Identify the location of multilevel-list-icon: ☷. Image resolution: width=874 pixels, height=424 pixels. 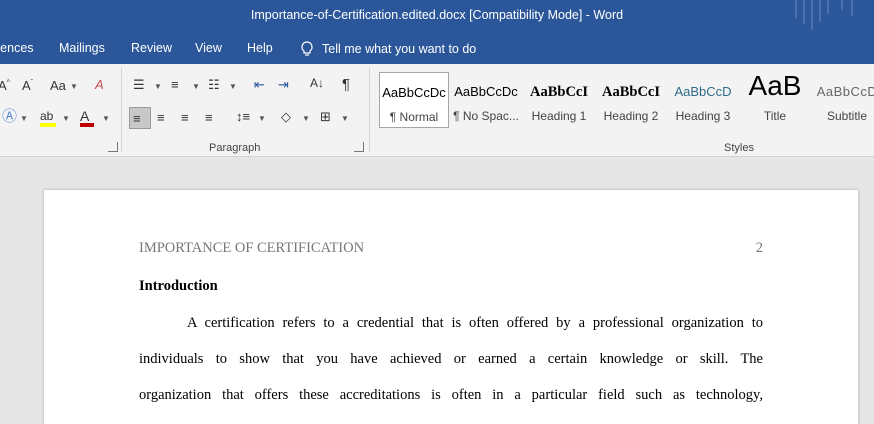
(214, 84).